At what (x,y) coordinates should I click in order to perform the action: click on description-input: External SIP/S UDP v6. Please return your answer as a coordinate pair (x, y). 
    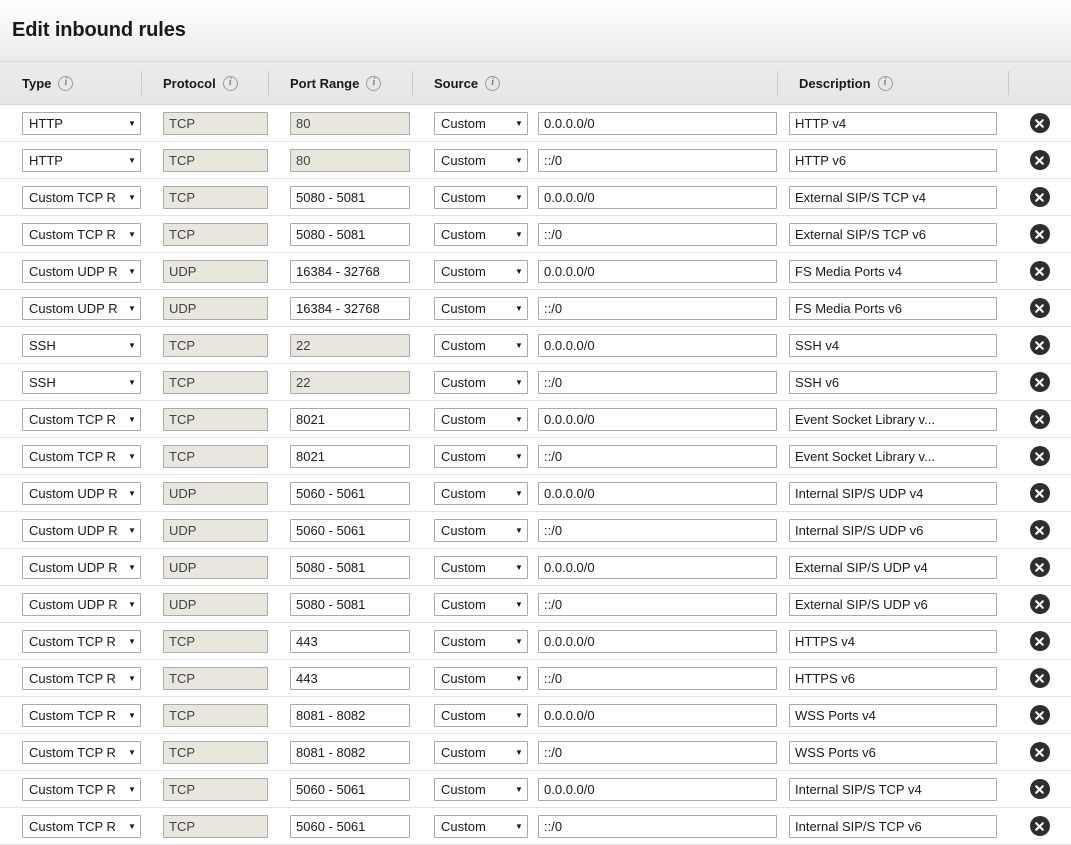
    Looking at the image, I should click on (893, 604).